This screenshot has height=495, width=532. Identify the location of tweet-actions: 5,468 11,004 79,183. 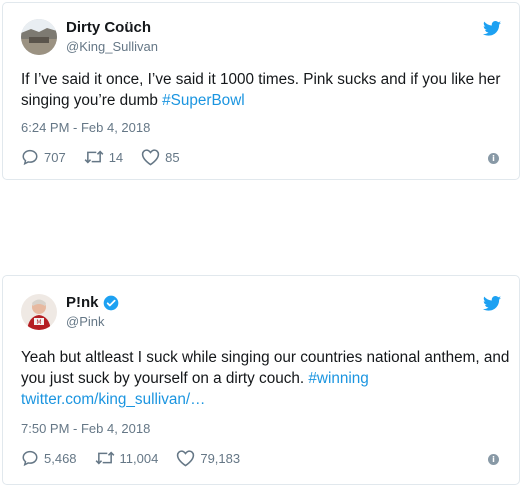
(139, 458).